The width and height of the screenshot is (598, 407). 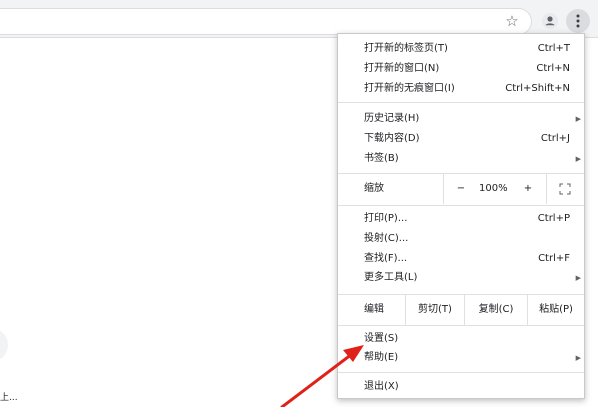 What do you see at coordinates (381, 338) in the screenshot?
I see `menu-item-label: 设置(S)` at bounding box center [381, 338].